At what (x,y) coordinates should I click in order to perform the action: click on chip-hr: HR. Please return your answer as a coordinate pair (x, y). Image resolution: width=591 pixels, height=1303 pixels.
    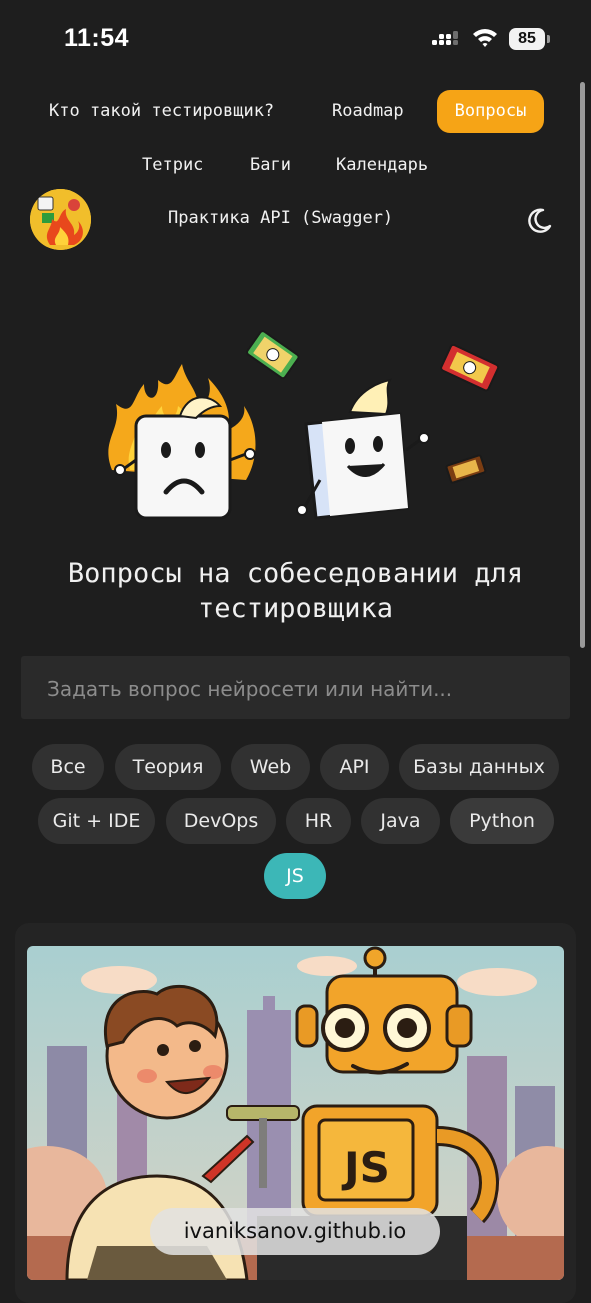
    Looking at the image, I should click on (318, 821).